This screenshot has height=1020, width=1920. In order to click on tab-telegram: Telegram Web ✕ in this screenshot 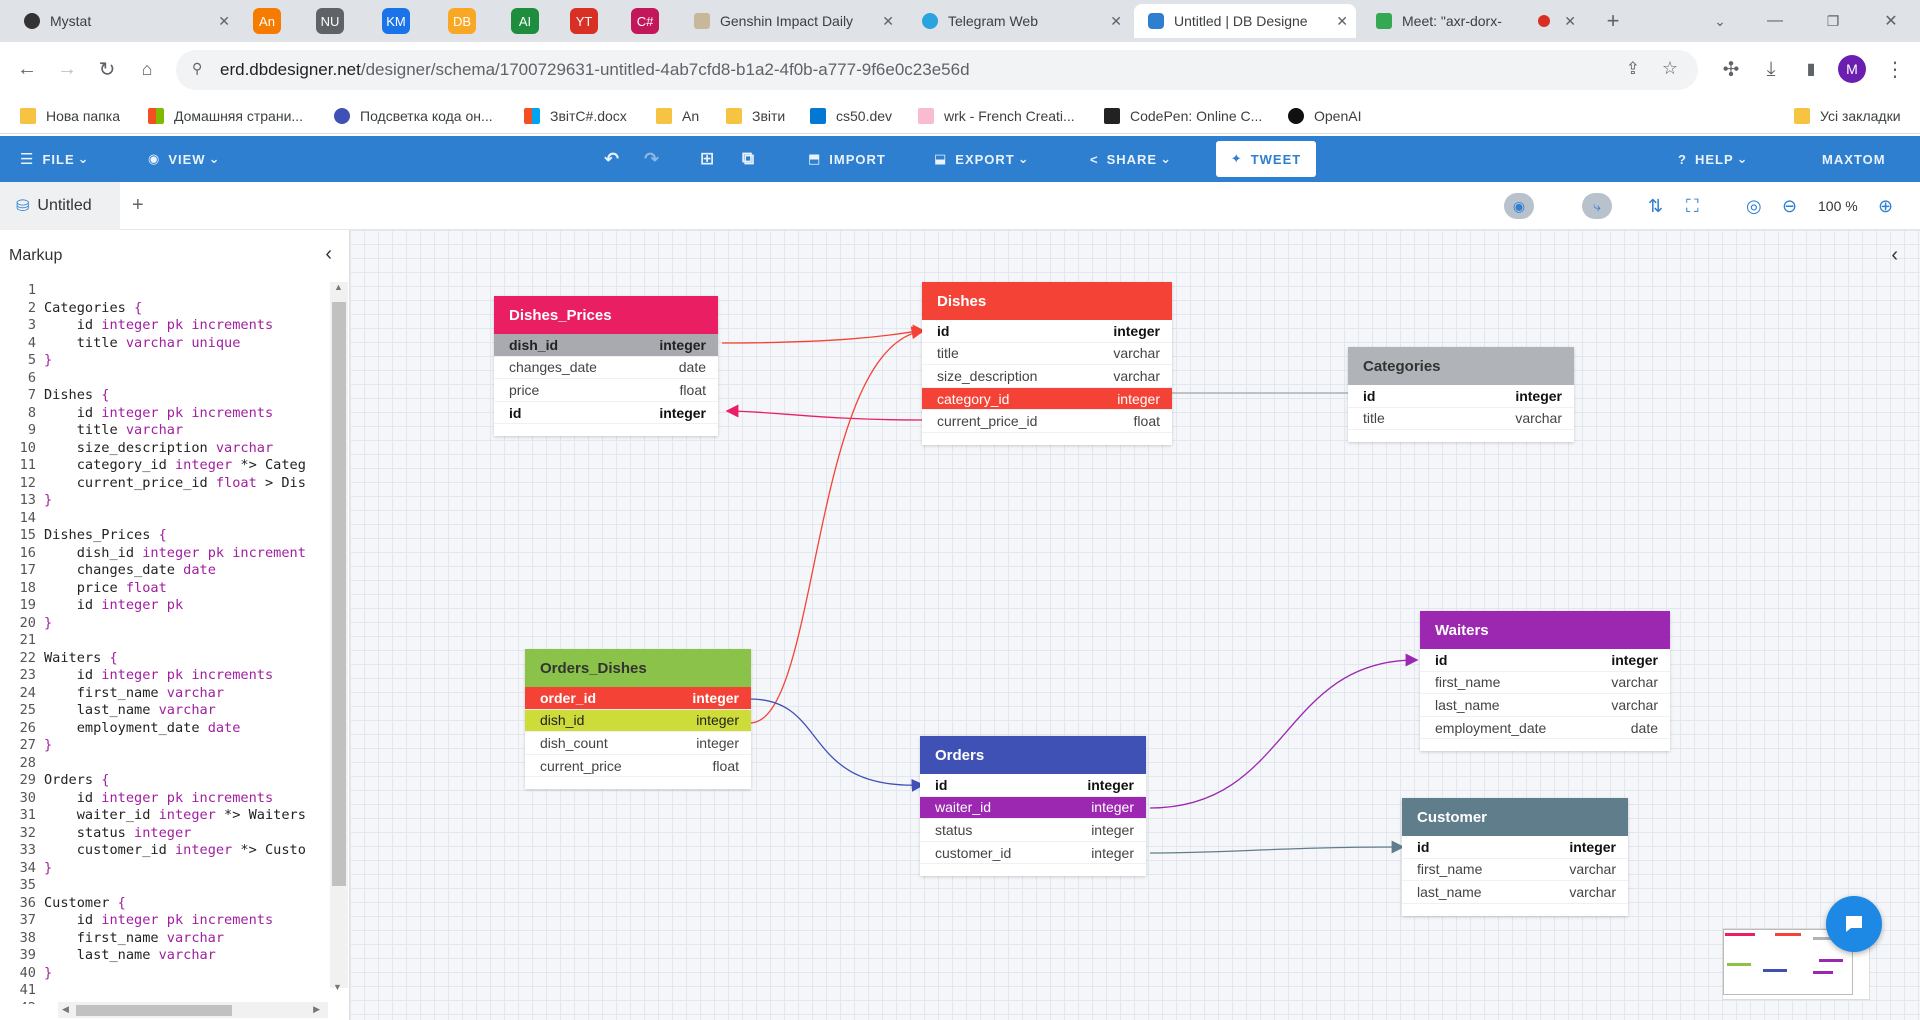, I will do `click(1019, 21)`.